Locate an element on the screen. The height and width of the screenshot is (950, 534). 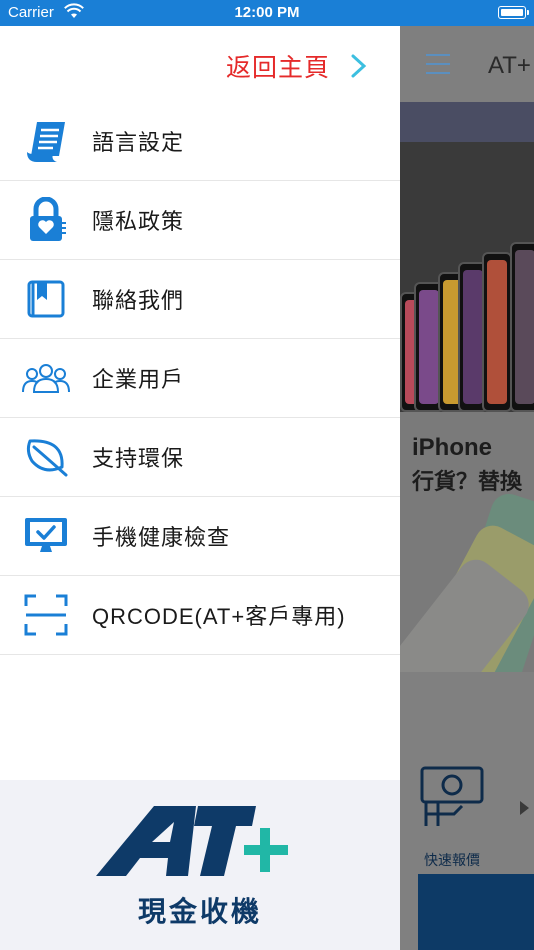
menu-item-label: 手機健康檢查 is located at coordinates (161, 537).